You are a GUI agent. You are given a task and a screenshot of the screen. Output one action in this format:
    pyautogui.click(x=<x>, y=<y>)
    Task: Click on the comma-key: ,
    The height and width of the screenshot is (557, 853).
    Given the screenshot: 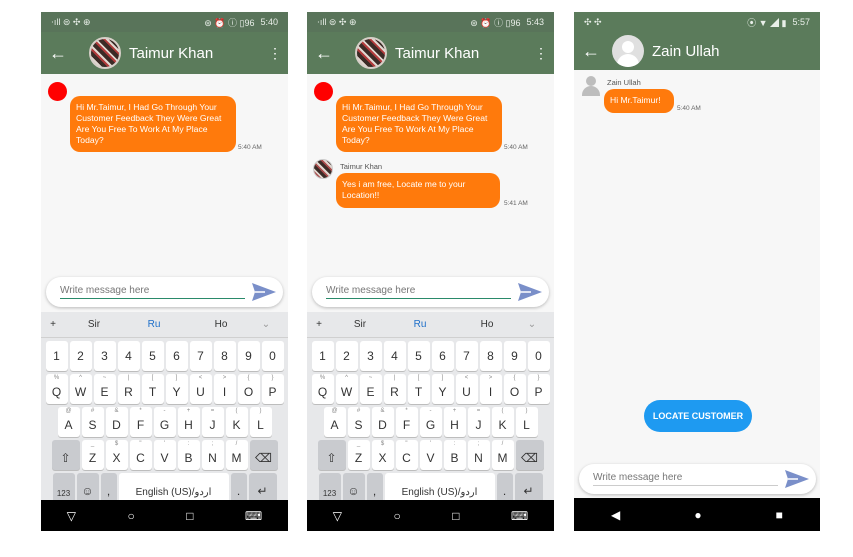 What is the action you would take?
    pyautogui.click(x=374, y=488)
    